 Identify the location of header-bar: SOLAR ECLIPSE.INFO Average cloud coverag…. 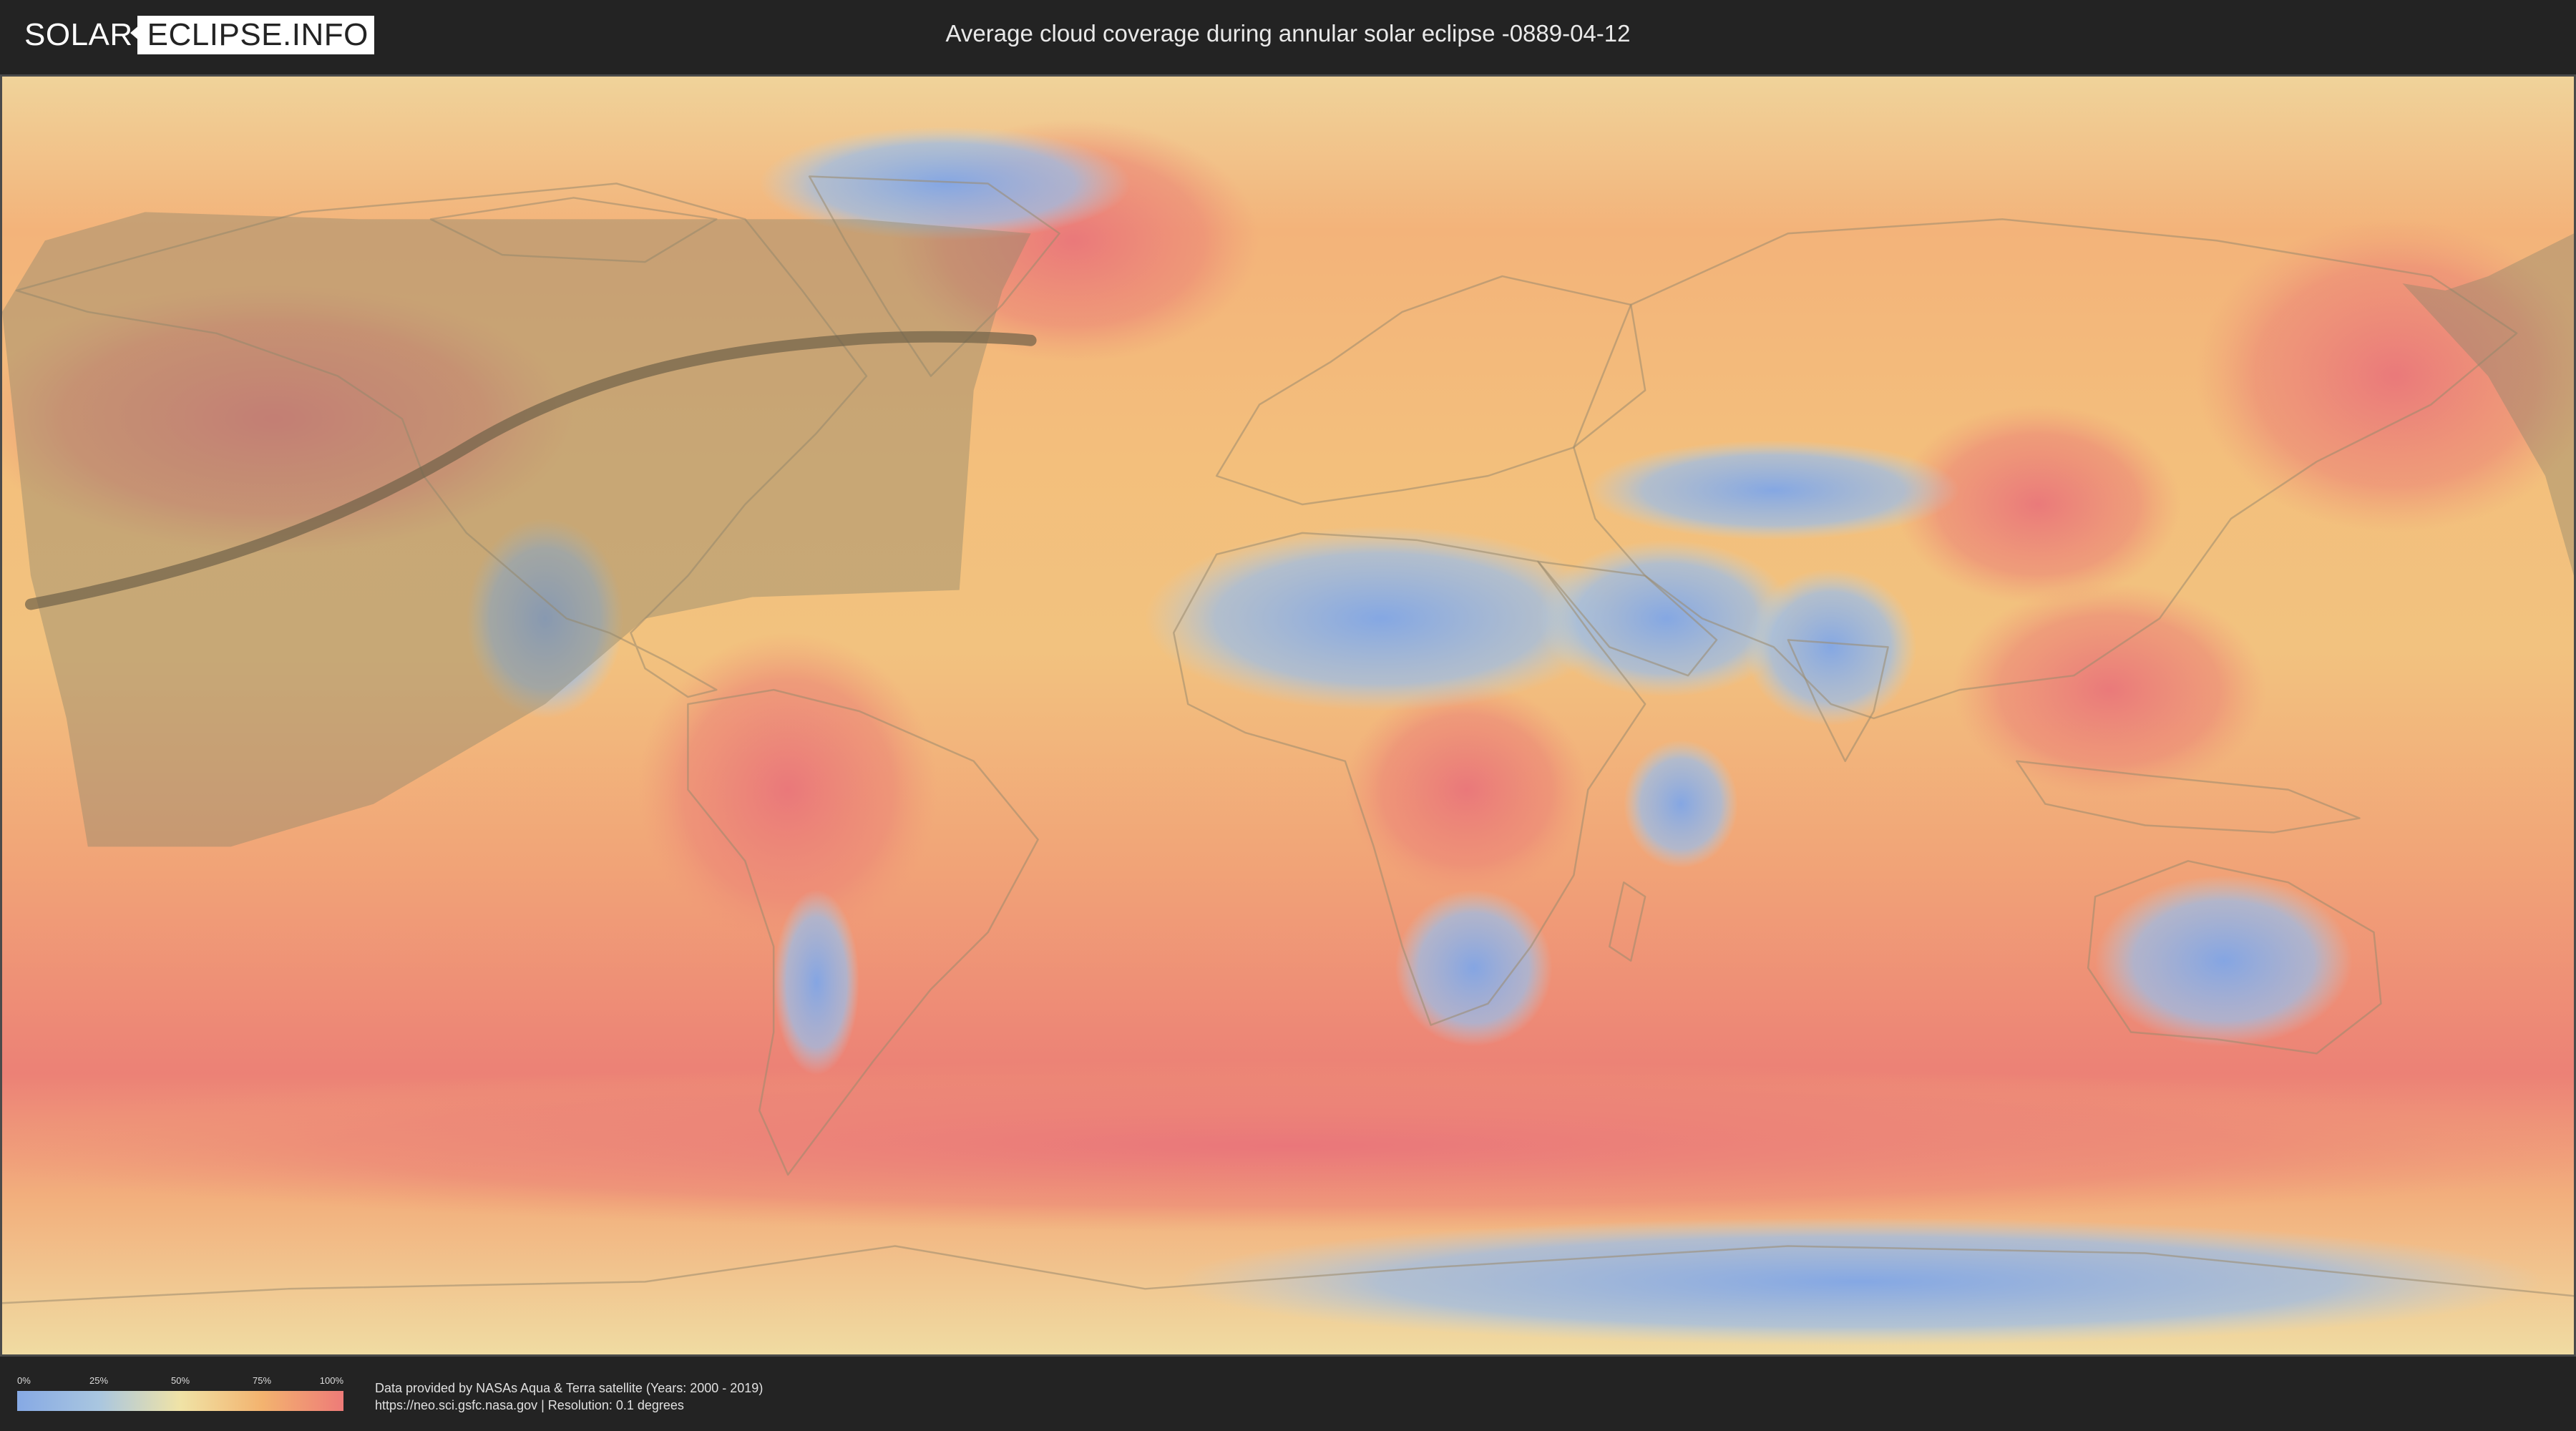
(1288, 36).